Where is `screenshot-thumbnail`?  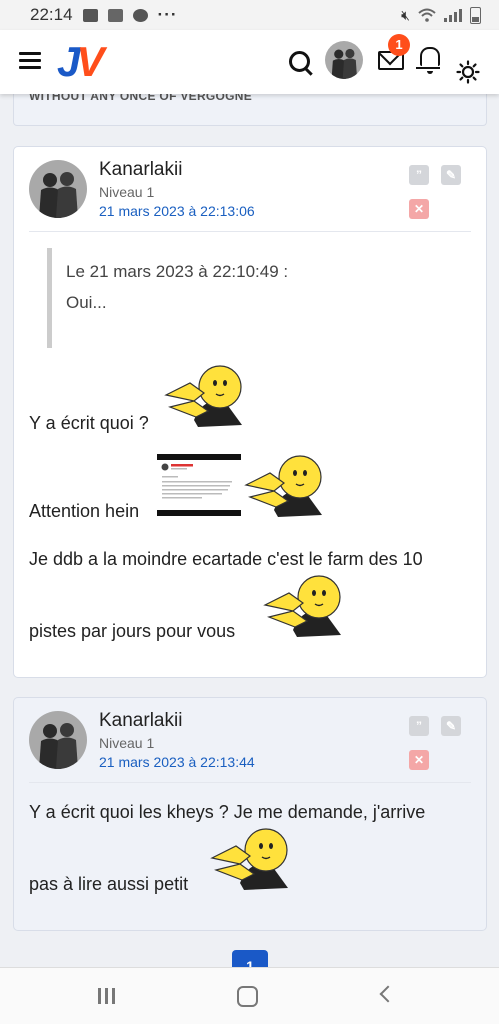 screenshot-thumbnail is located at coordinates (199, 485).